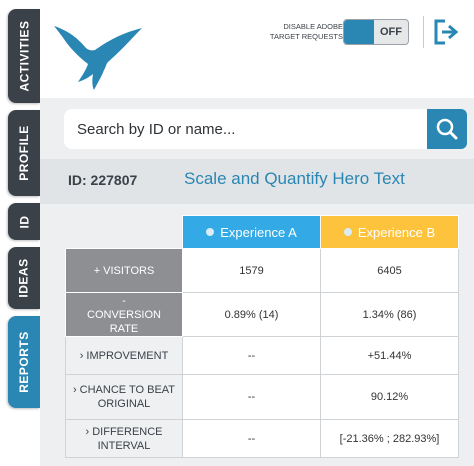 This screenshot has height=466, width=474. Describe the element at coordinates (376, 32) in the screenshot. I see `disable-adobe-toggle: OFF` at that location.